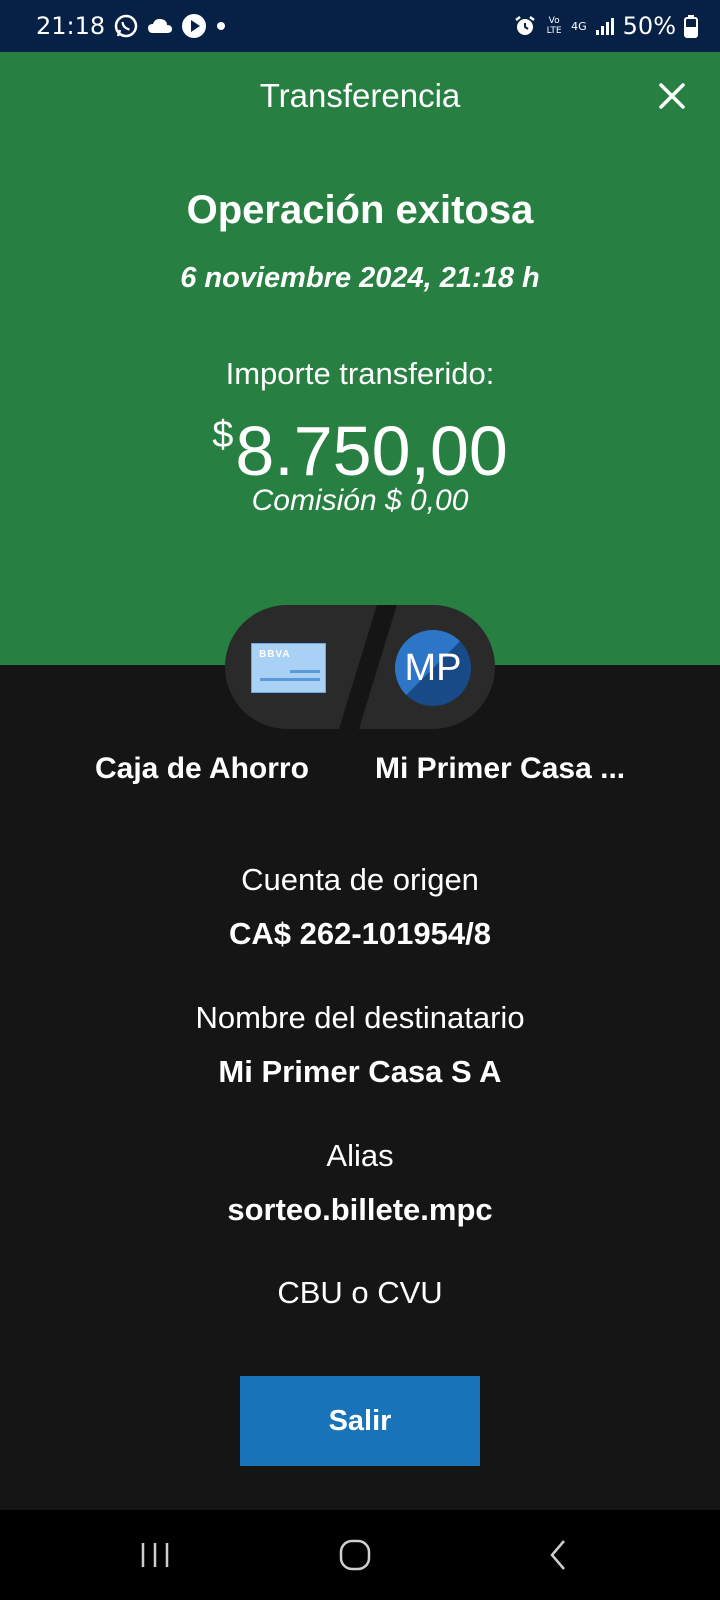 This screenshot has width=720, height=1600. Describe the element at coordinates (367, 667) in the screenshot. I see `pill-divider` at that location.